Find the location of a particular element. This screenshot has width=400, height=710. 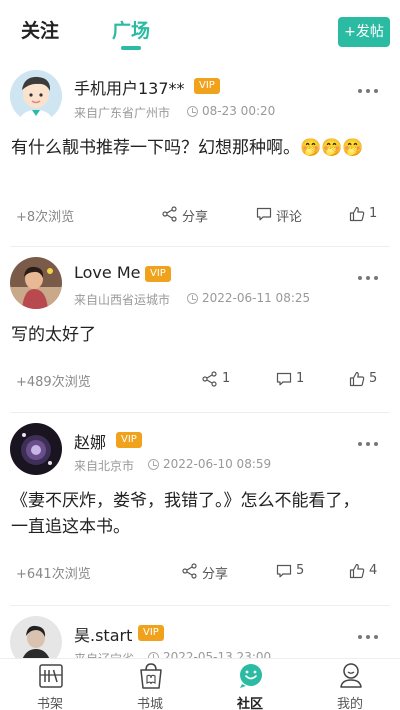

user-name: Love Me is located at coordinates (107, 272).